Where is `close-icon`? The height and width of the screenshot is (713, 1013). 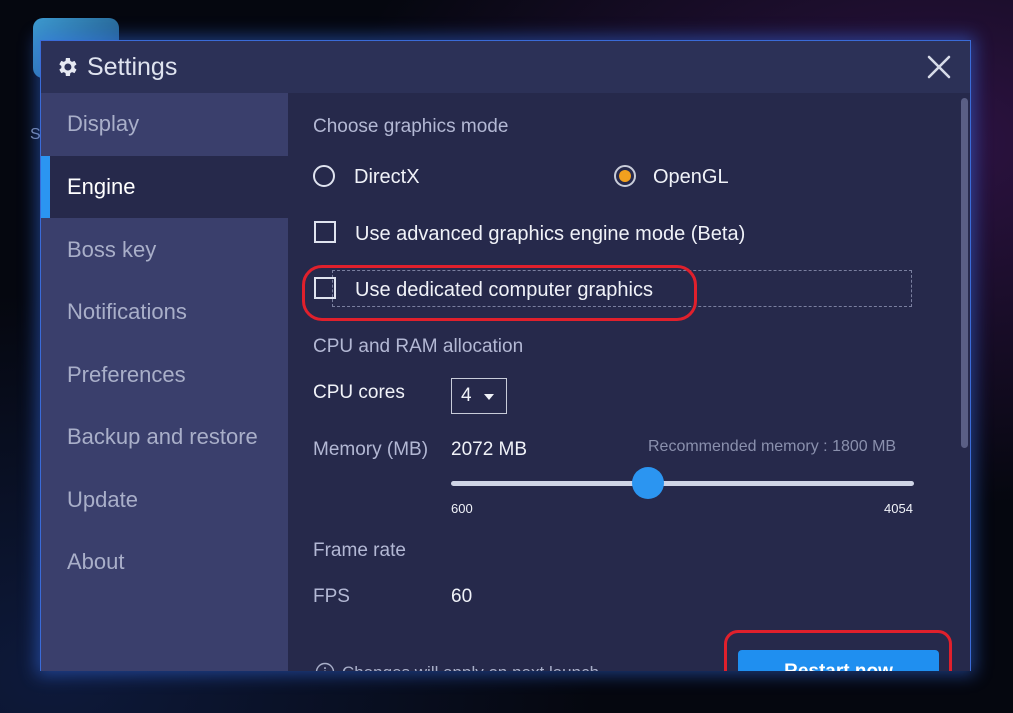
close-icon is located at coordinates (939, 67).